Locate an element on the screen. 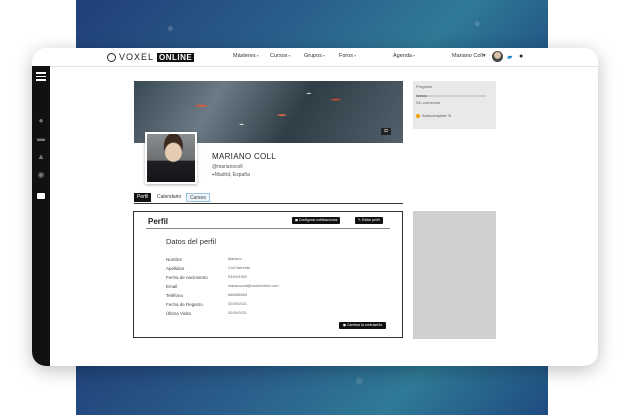 This screenshot has height=415, width=630. chat-icon: ◉ is located at coordinates (41, 175).